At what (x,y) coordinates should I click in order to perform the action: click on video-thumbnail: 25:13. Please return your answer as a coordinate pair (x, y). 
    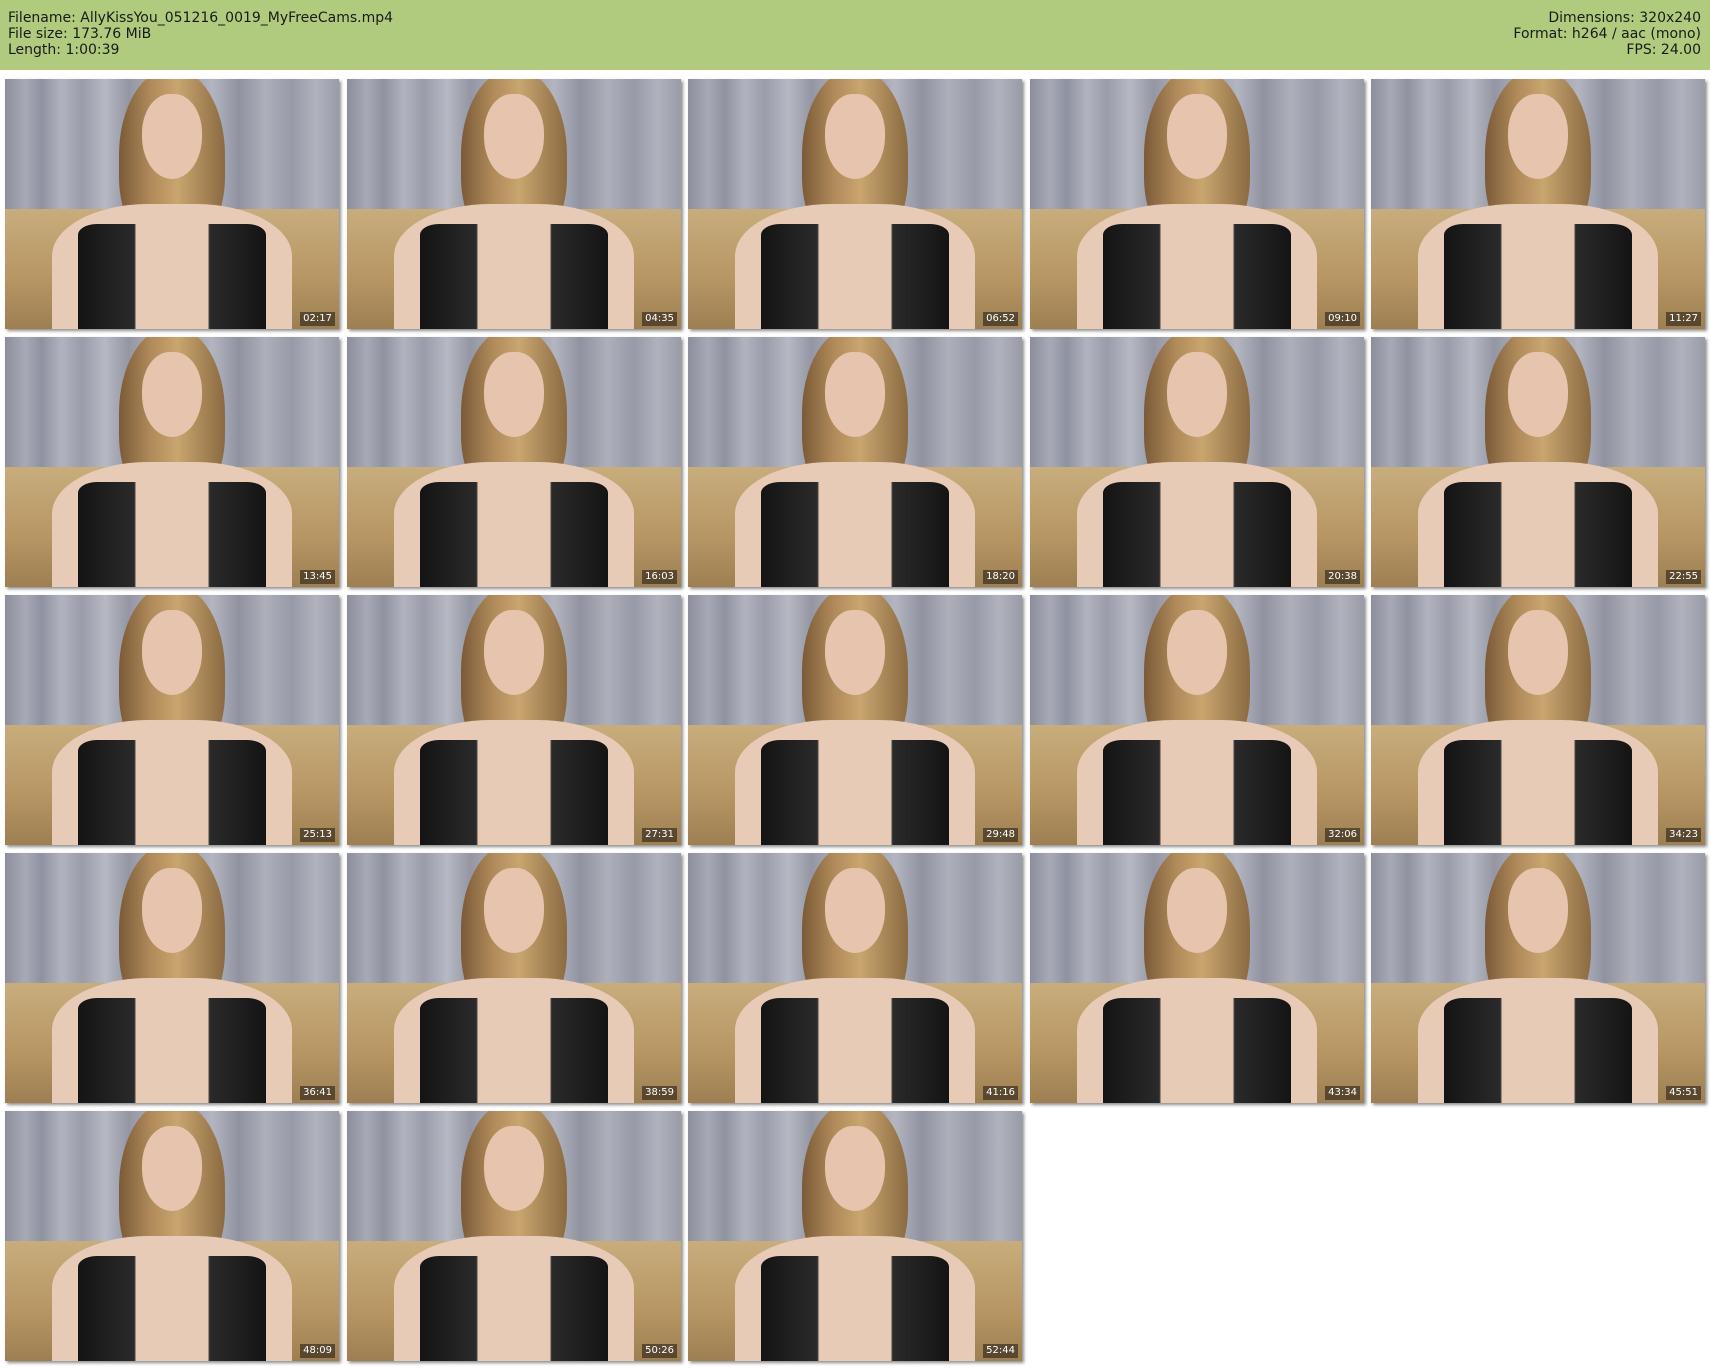
    Looking at the image, I should click on (172, 720).